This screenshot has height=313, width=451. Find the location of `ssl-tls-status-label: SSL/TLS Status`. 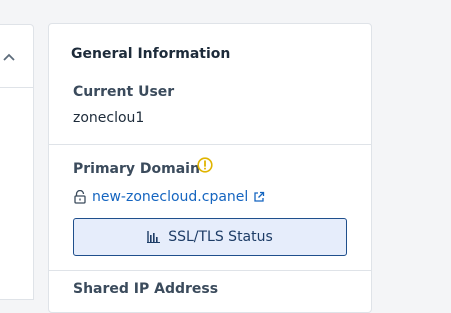

ssl-tls-status-label: SSL/TLS Status is located at coordinates (220, 237).